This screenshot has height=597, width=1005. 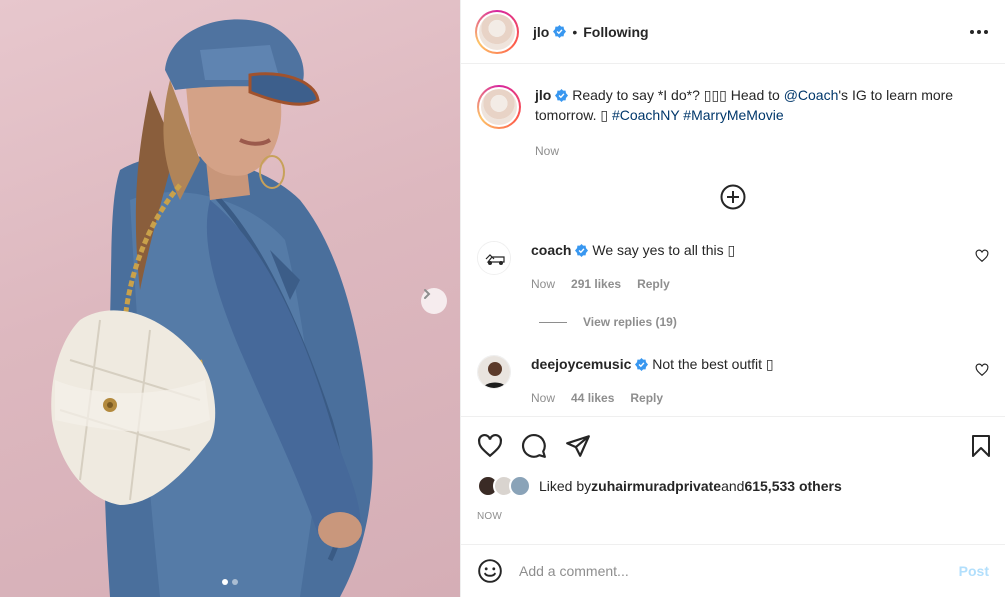 I want to click on load-more, so click(x=733, y=197).